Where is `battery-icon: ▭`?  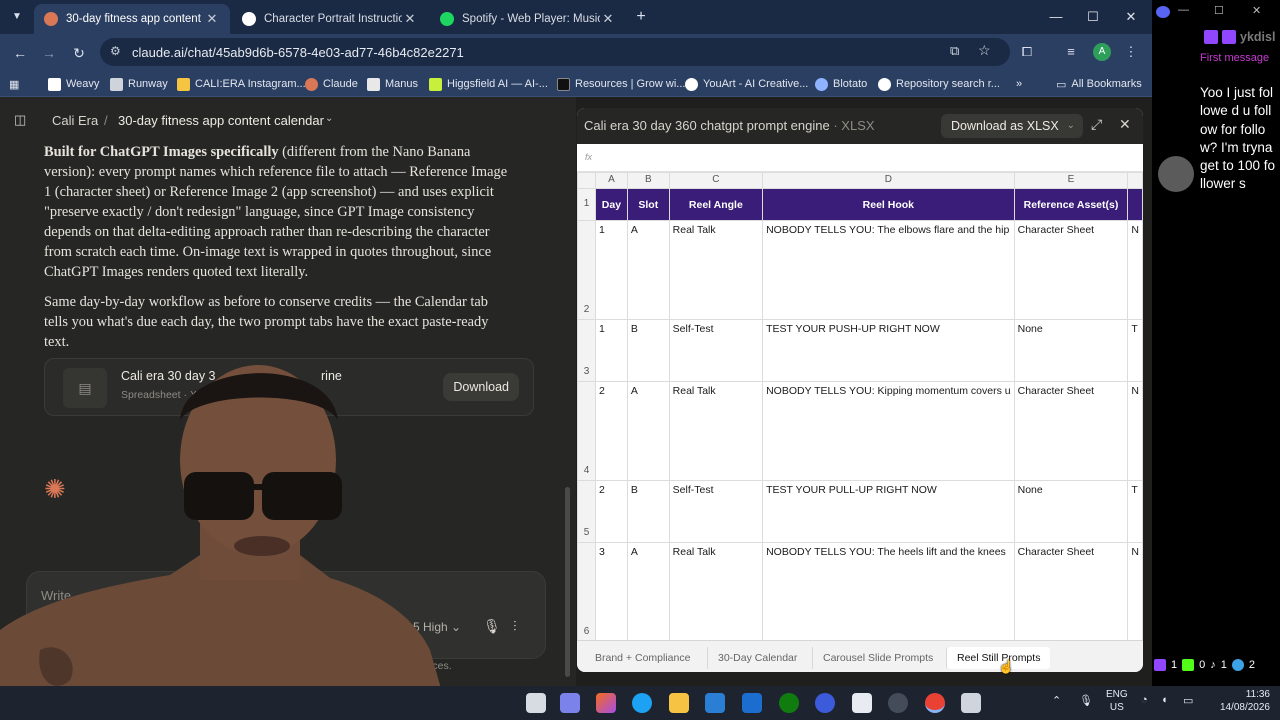
battery-icon: ▭ is located at coordinates (1188, 700).